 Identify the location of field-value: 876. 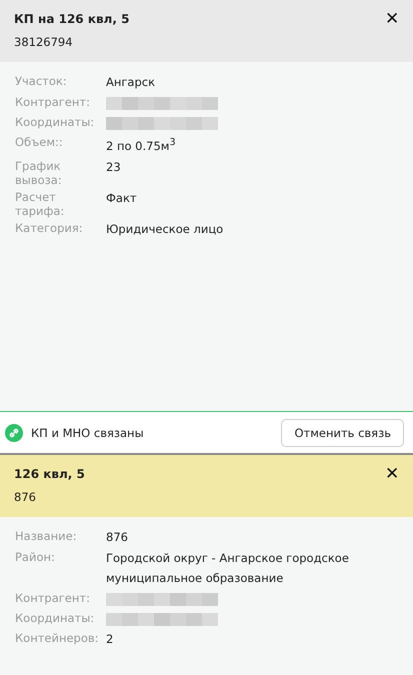
(117, 537).